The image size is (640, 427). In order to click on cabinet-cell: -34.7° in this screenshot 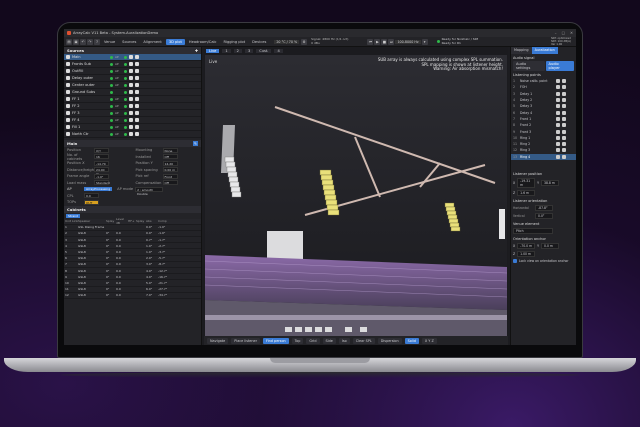, I will do `click(162, 295)`.